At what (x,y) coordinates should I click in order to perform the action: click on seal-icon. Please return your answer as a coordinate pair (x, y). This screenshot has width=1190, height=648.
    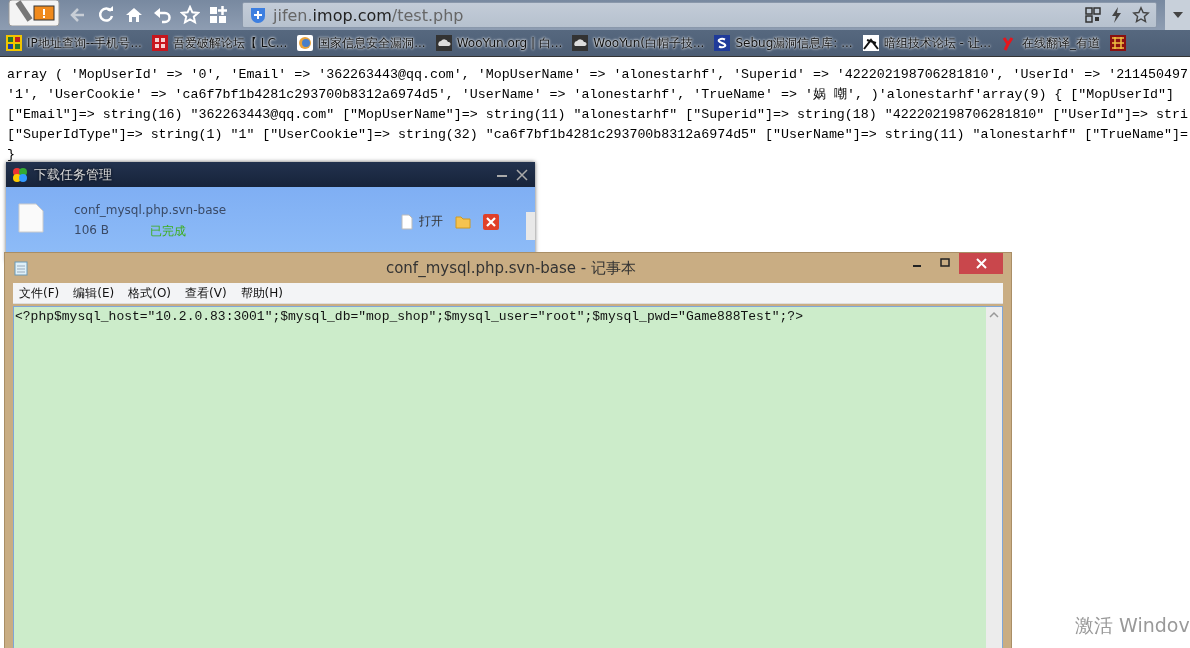
    Looking at the image, I should click on (159, 43).